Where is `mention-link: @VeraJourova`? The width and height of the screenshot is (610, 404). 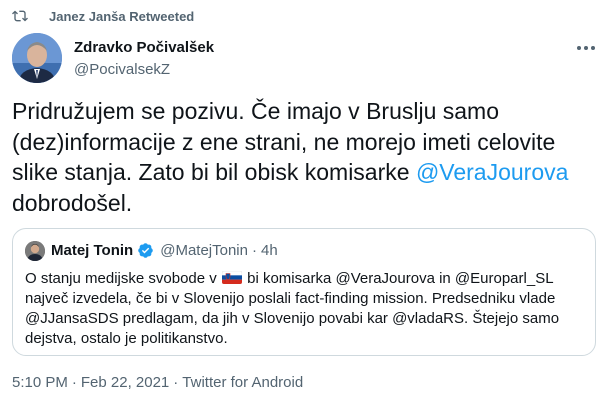 mention-link: @VeraJourova is located at coordinates (492, 172).